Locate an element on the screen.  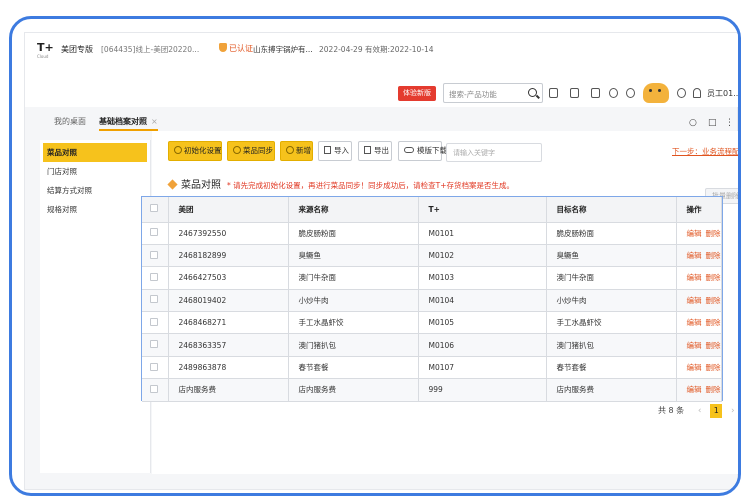
table-row: 2466427503 澳门牛杂面 M0103 澳门牛杂面 编辑 删除 is located at coordinates (432, 278).